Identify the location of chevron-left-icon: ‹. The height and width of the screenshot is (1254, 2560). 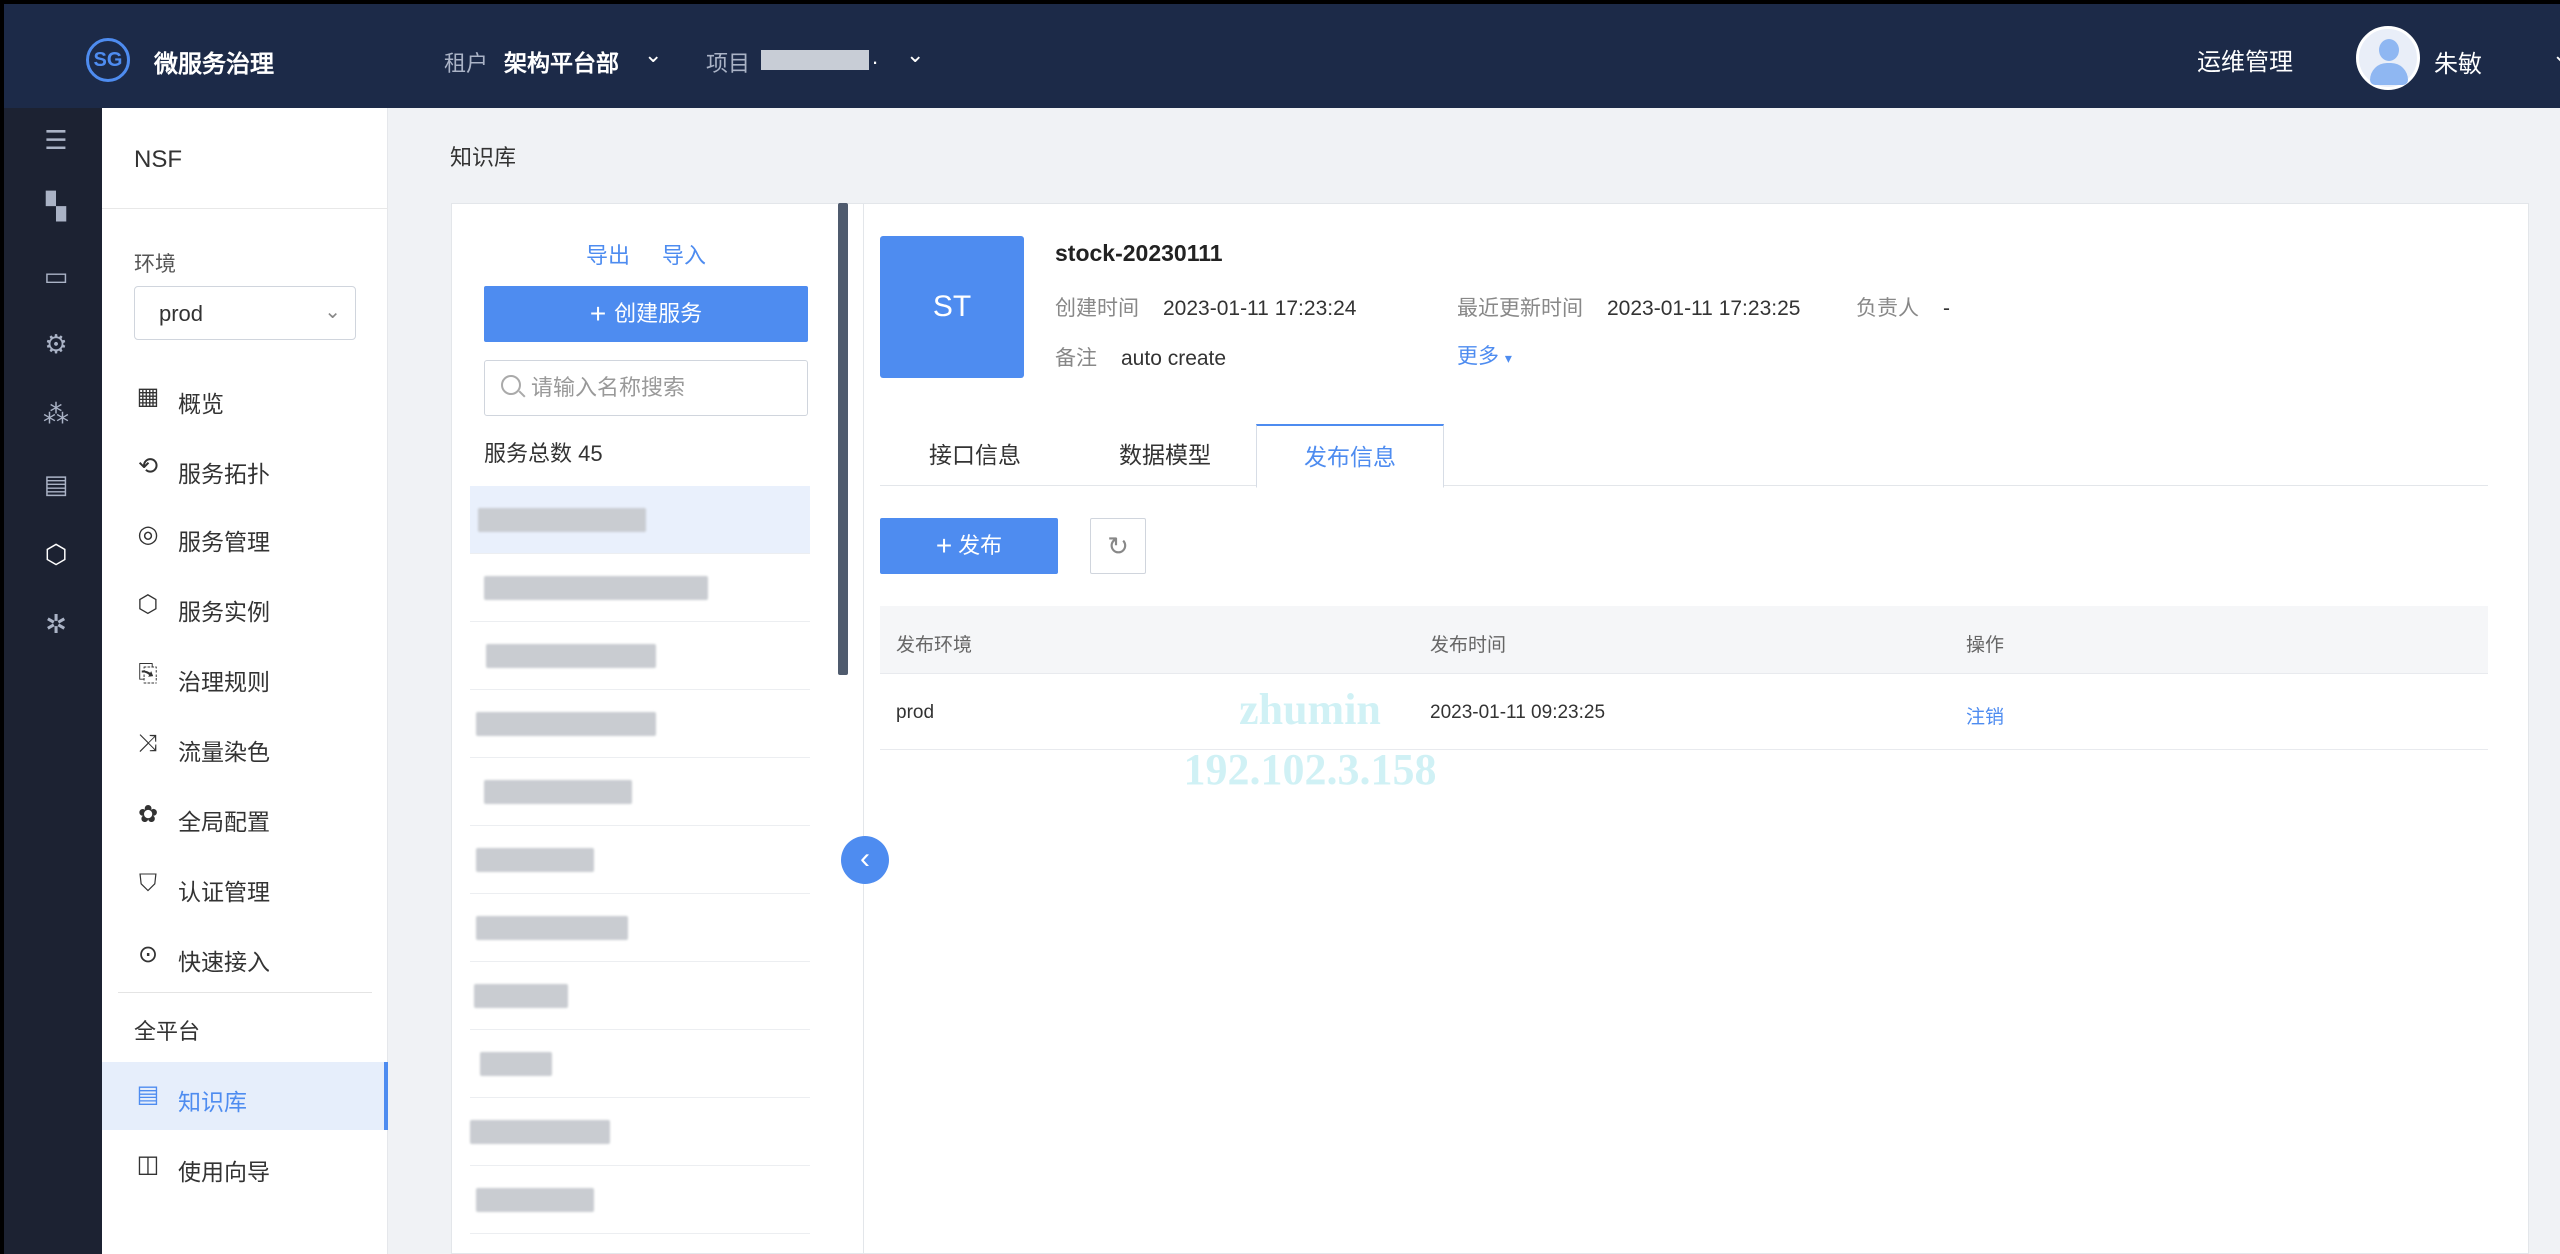
(865, 858).